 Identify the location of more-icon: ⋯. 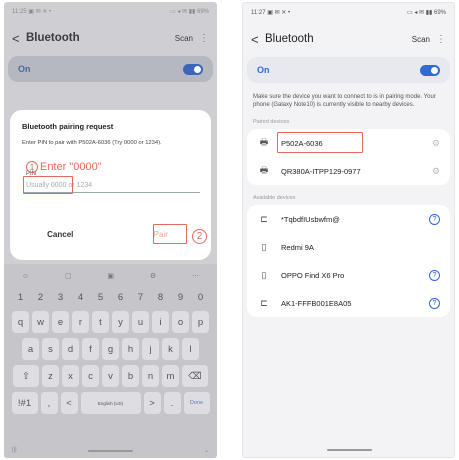
(195, 276).